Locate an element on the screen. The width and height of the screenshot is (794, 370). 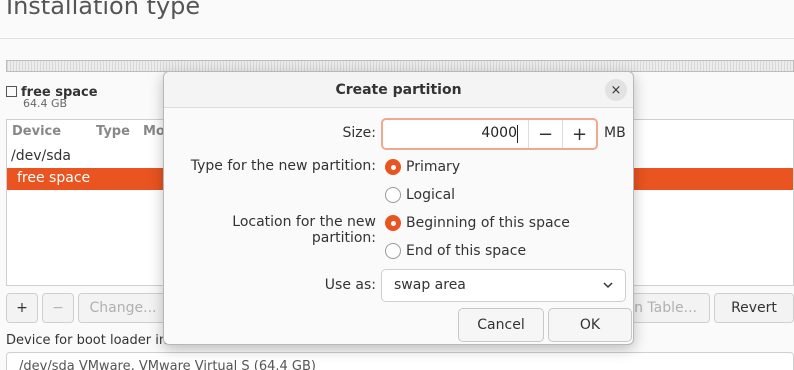
cancel-button: Cancel is located at coordinates (501, 325).